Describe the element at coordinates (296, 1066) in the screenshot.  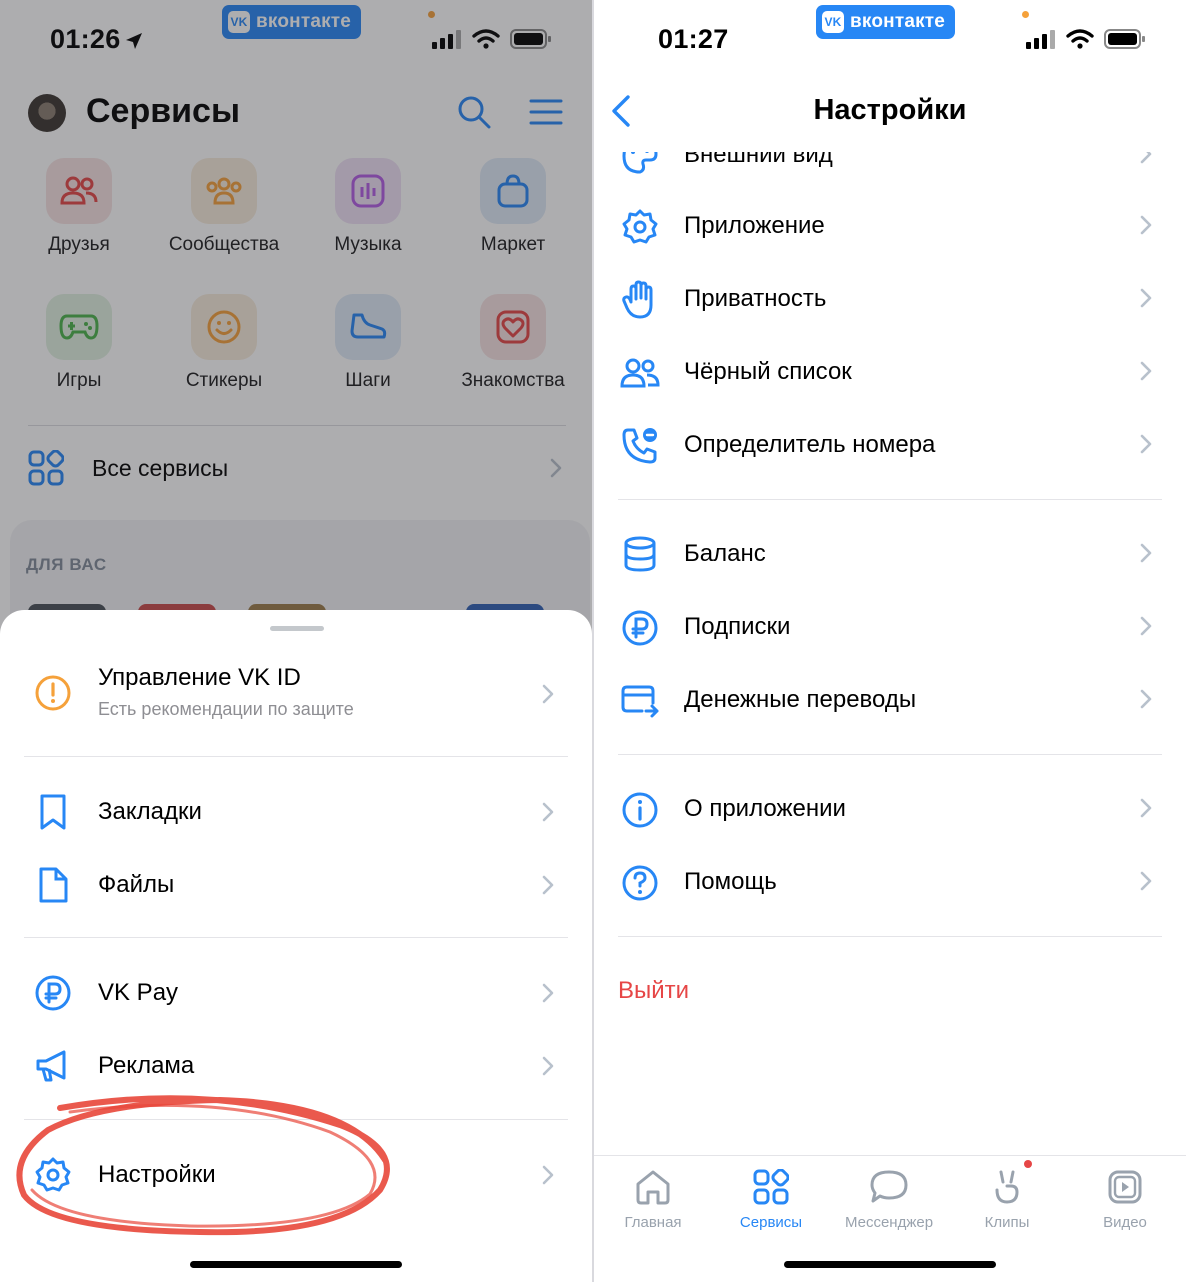
I see `ads-row: Реклама` at that location.